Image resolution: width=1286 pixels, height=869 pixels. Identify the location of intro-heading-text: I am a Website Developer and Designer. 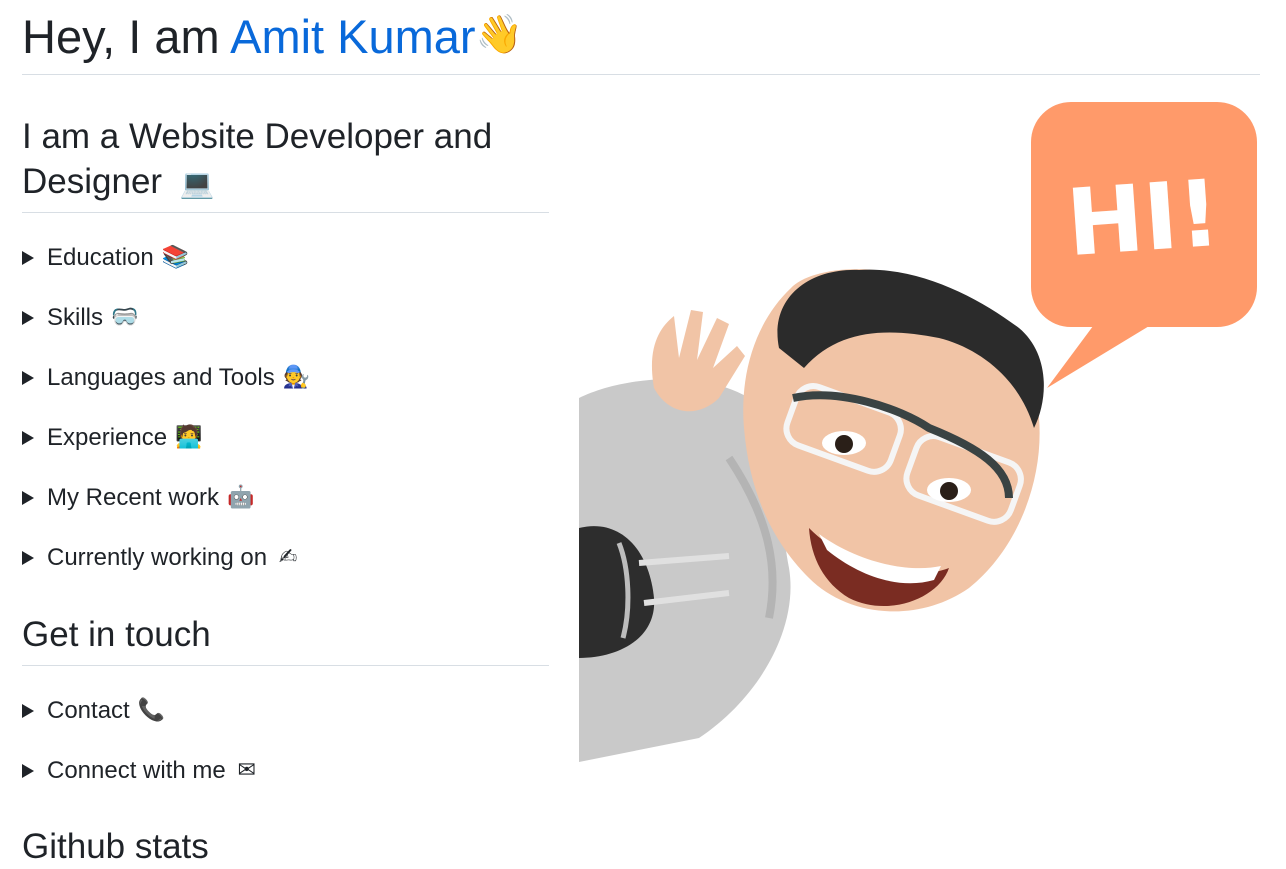
(257, 159).